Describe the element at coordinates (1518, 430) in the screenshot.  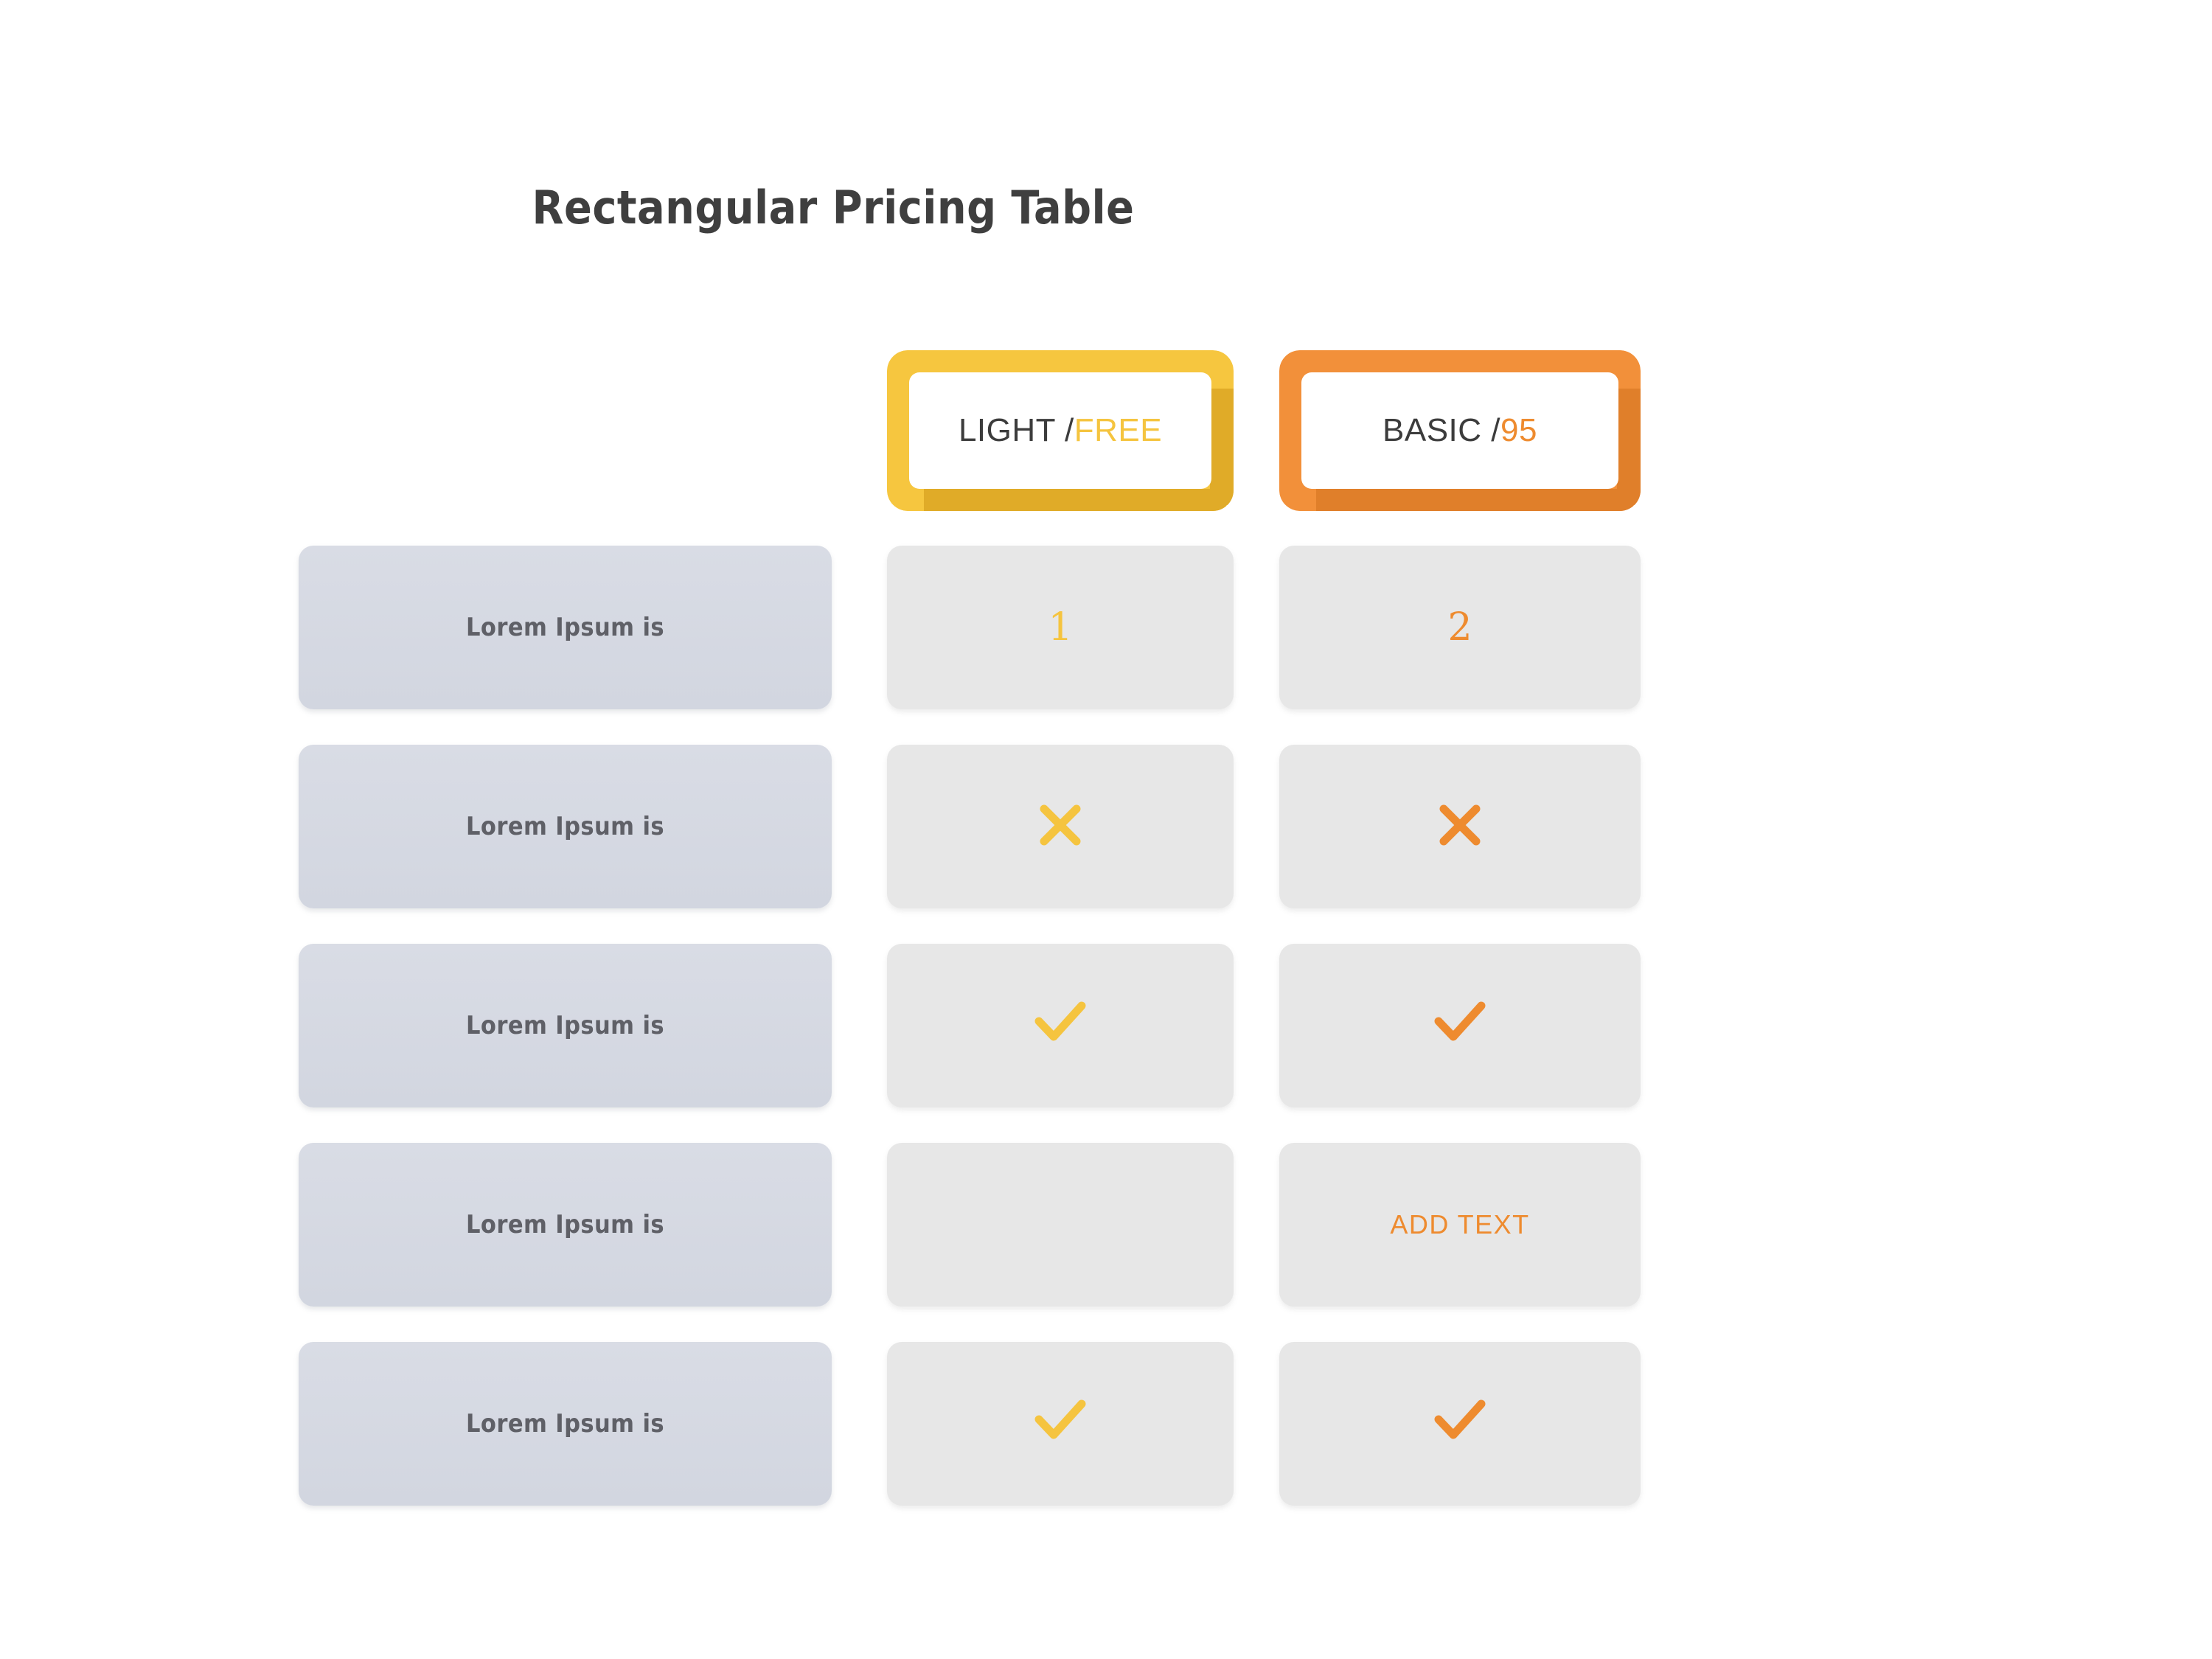
I see `plan-price-basic: 95` at that location.